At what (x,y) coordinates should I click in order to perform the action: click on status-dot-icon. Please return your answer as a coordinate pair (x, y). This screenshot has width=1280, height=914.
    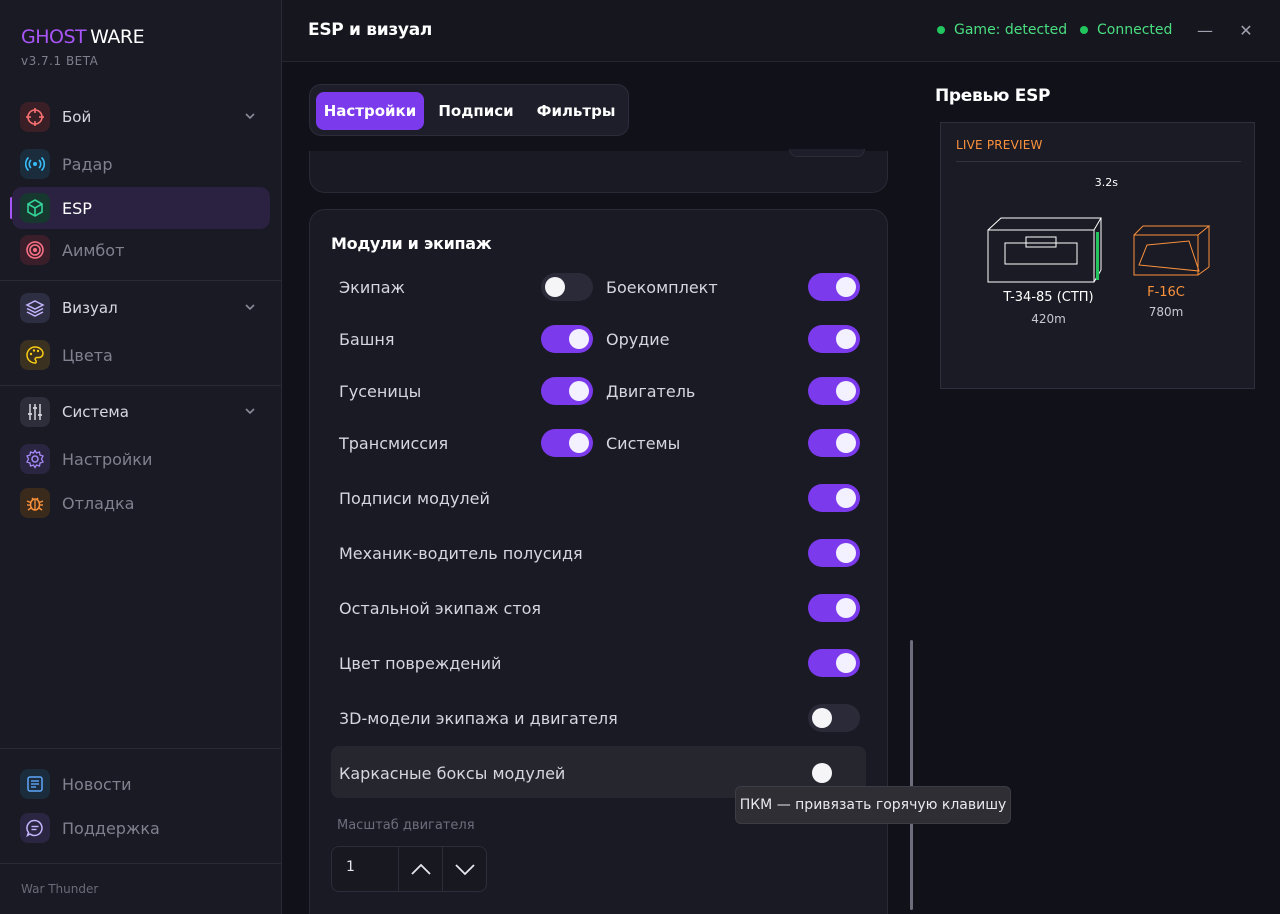
    Looking at the image, I should click on (1084, 30).